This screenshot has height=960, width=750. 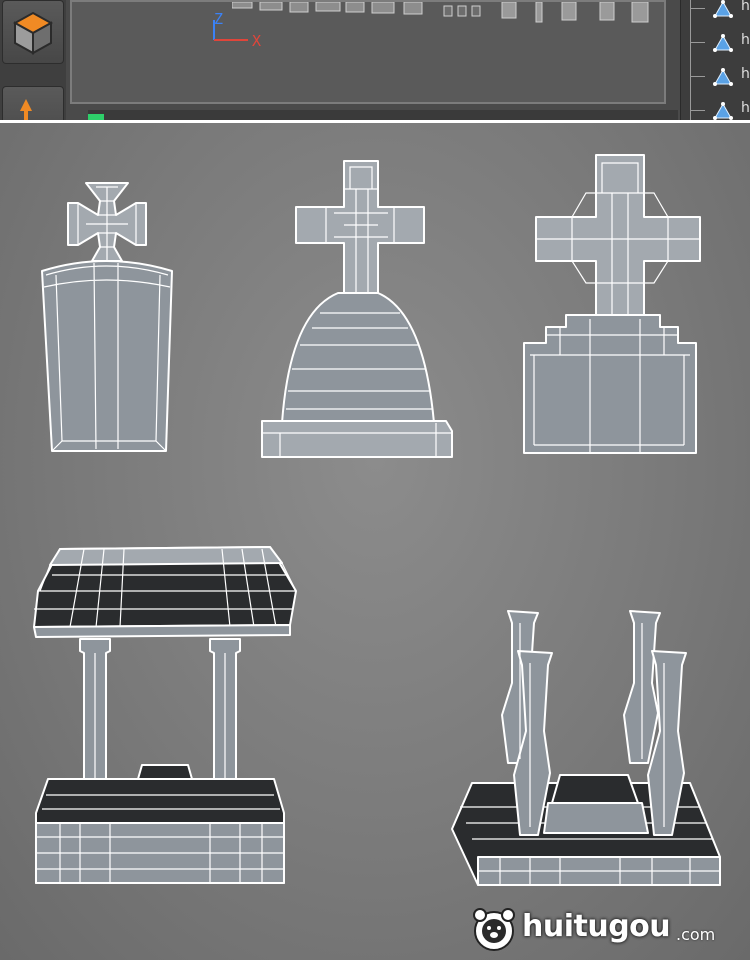 What do you see at coordinates (440, 12) in the screenshot?
I see `mini-model-row` at bounding box center [440, 12].